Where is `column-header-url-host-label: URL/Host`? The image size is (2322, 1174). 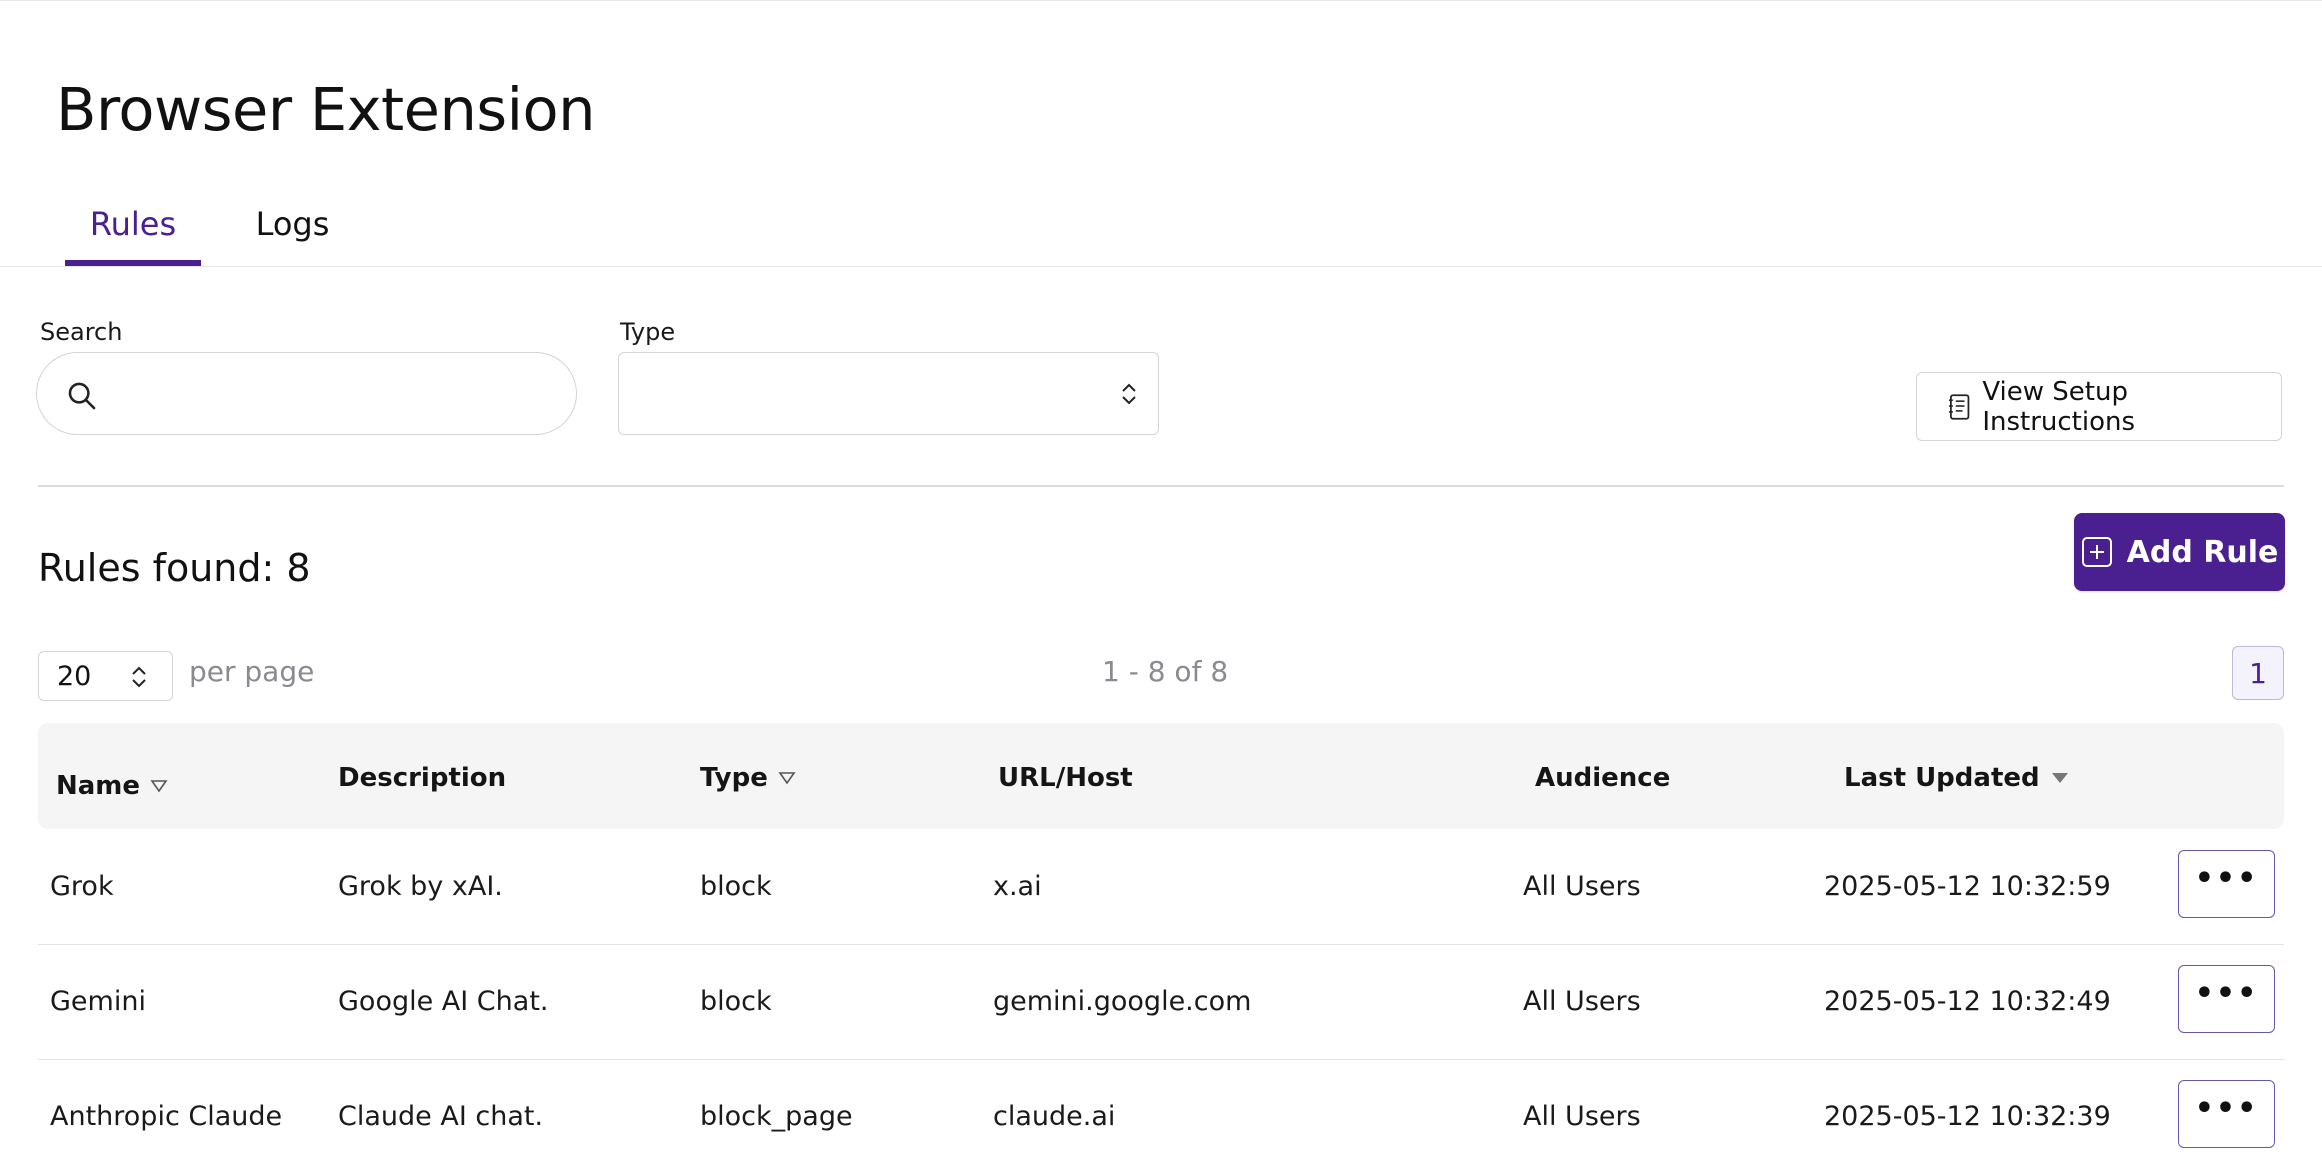 column-header-url-host-label: URL/Host is located at coordinates (1065, 778).